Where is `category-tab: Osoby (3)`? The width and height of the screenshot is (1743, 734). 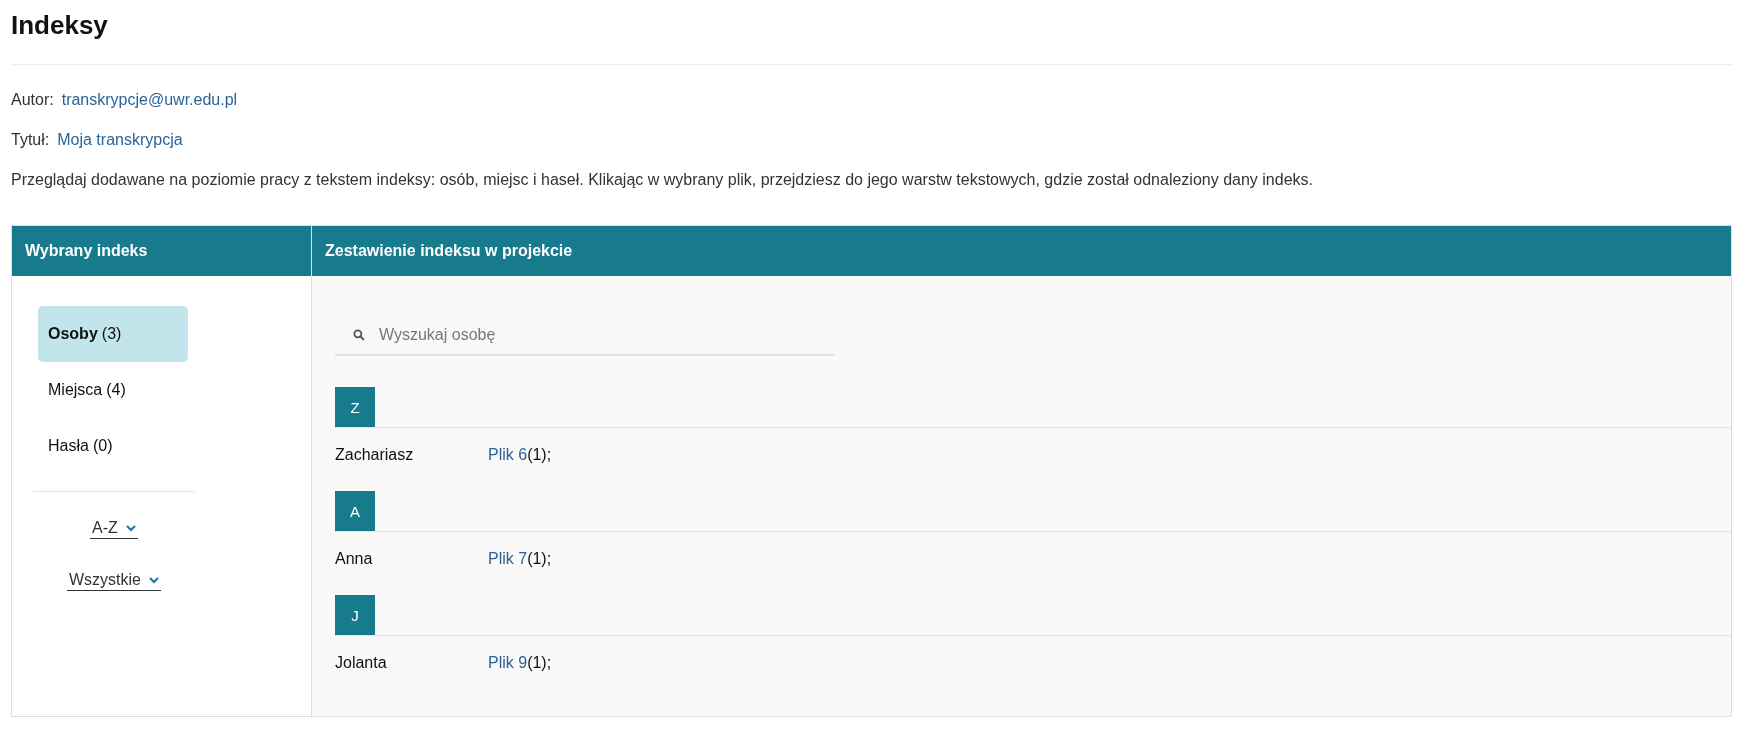 category-tab: Osoby (3) is located at coordinates (113, 334).